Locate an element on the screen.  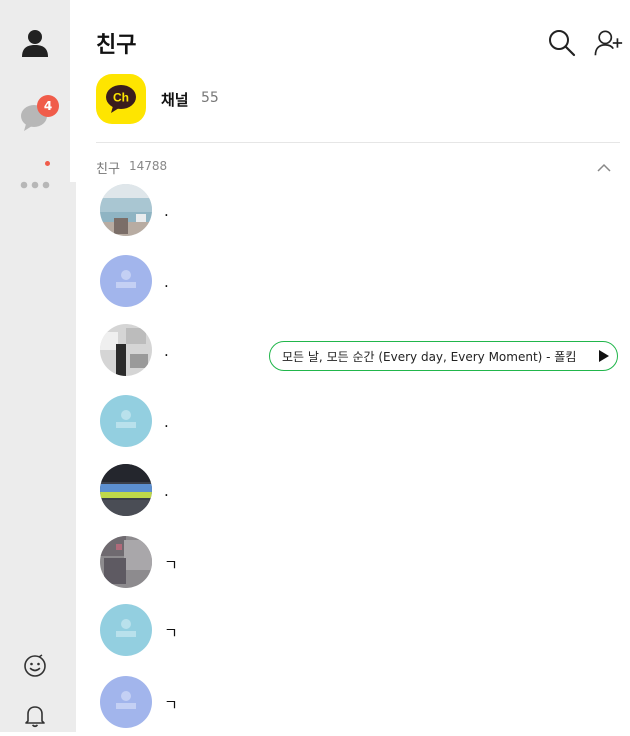
channel-bubble-icon: Ch is located at coordinates (121, 99).